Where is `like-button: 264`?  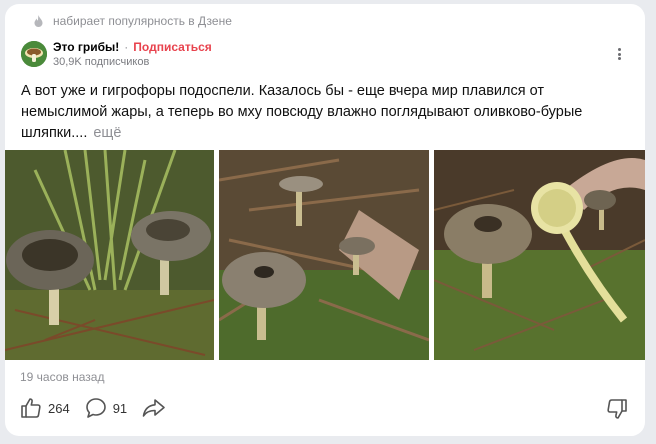 like-button: 264 is located at coordinates (44, 408).